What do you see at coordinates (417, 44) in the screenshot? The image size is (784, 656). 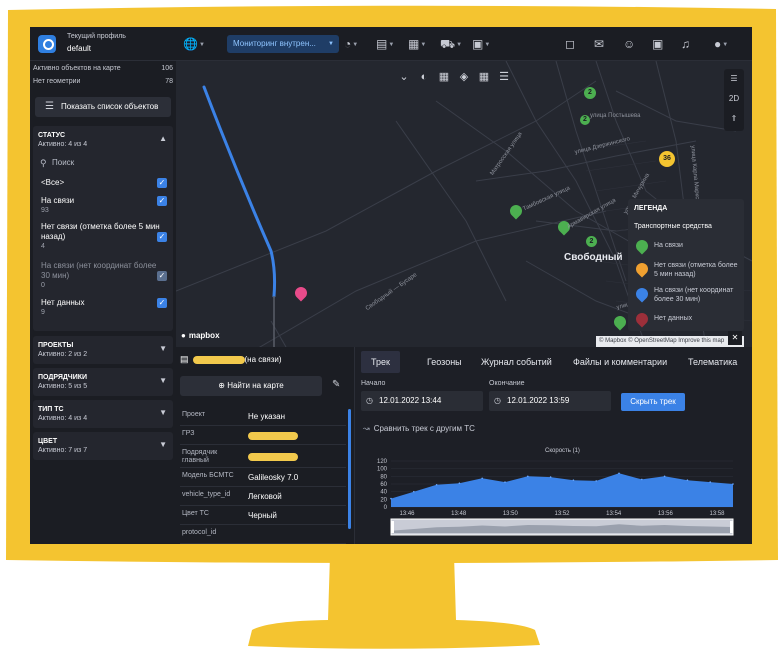 I see `grid-icon: ▦▼` at bounding box center [417, 44].